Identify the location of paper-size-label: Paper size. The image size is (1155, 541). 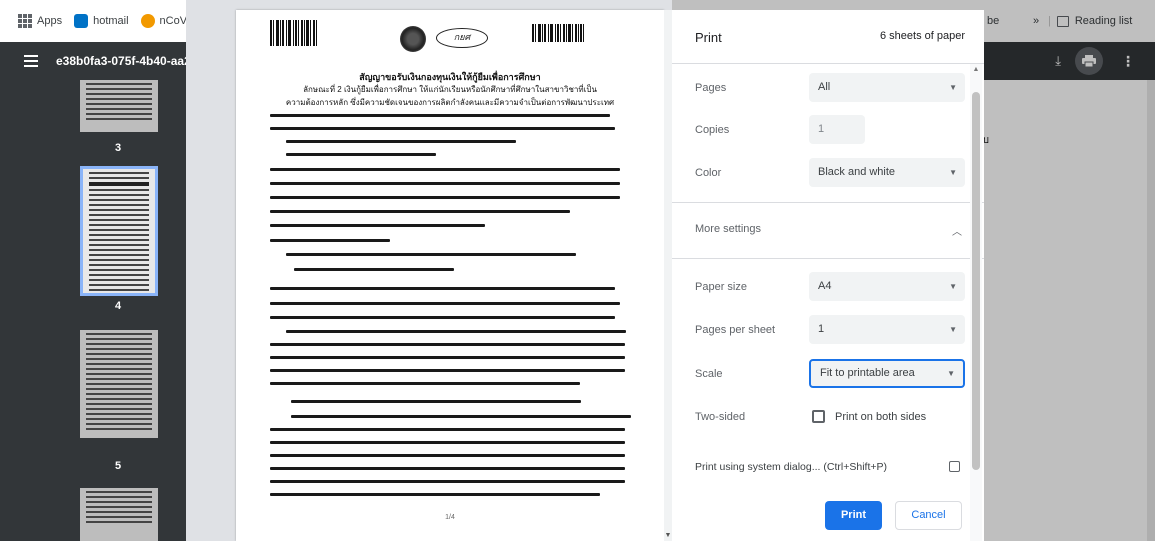
(721, 287).